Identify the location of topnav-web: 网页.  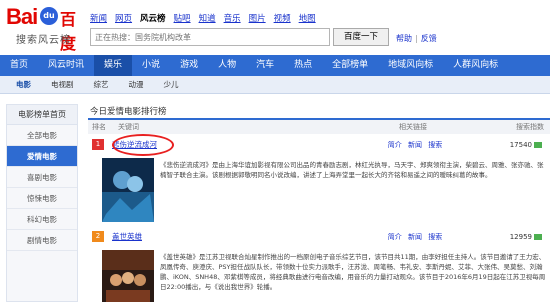
(123, 18).